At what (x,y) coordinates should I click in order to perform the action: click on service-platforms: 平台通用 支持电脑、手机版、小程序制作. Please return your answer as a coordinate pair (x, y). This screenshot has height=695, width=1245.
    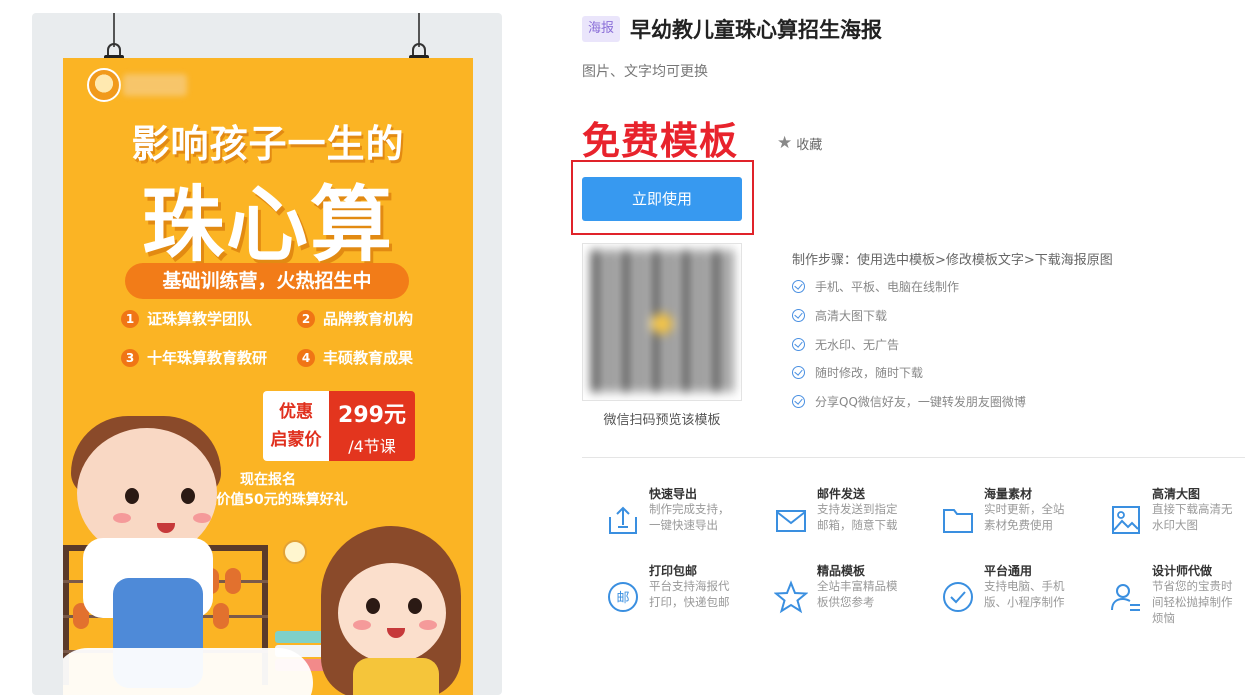
    Looking at the image, I should click on (997, 597).